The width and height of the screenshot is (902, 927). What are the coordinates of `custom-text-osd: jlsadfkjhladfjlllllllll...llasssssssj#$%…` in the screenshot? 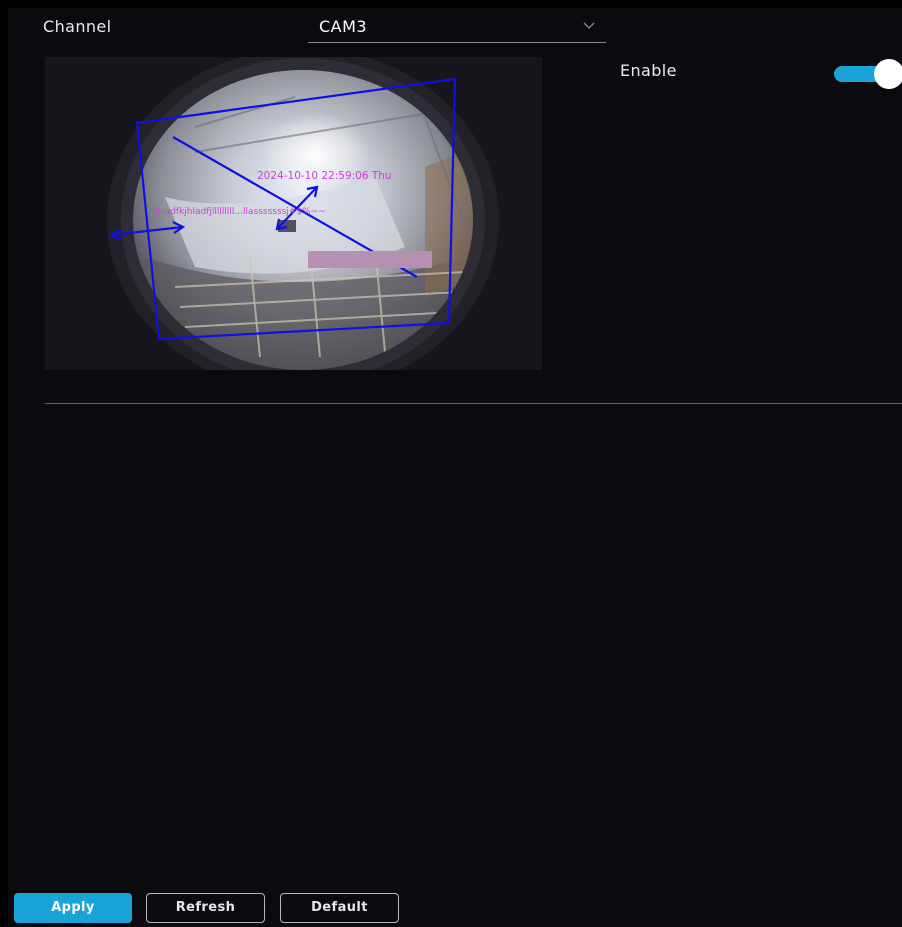 It's located at (240, 212).